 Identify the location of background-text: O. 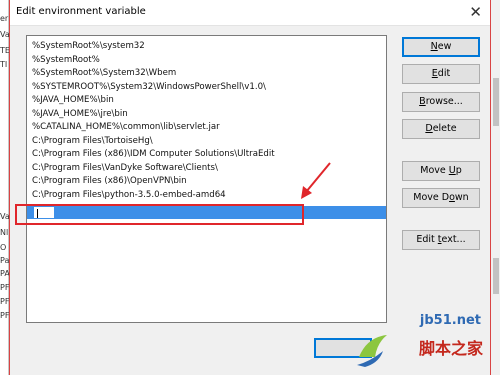
(3, 247).